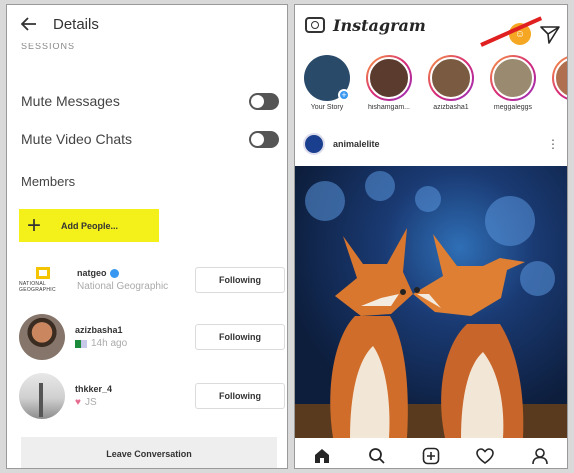 The image size is (574, 473). Describe the element at coordinates (29, 24) in the screenshot. I see `arrow-left-icon` at that location.